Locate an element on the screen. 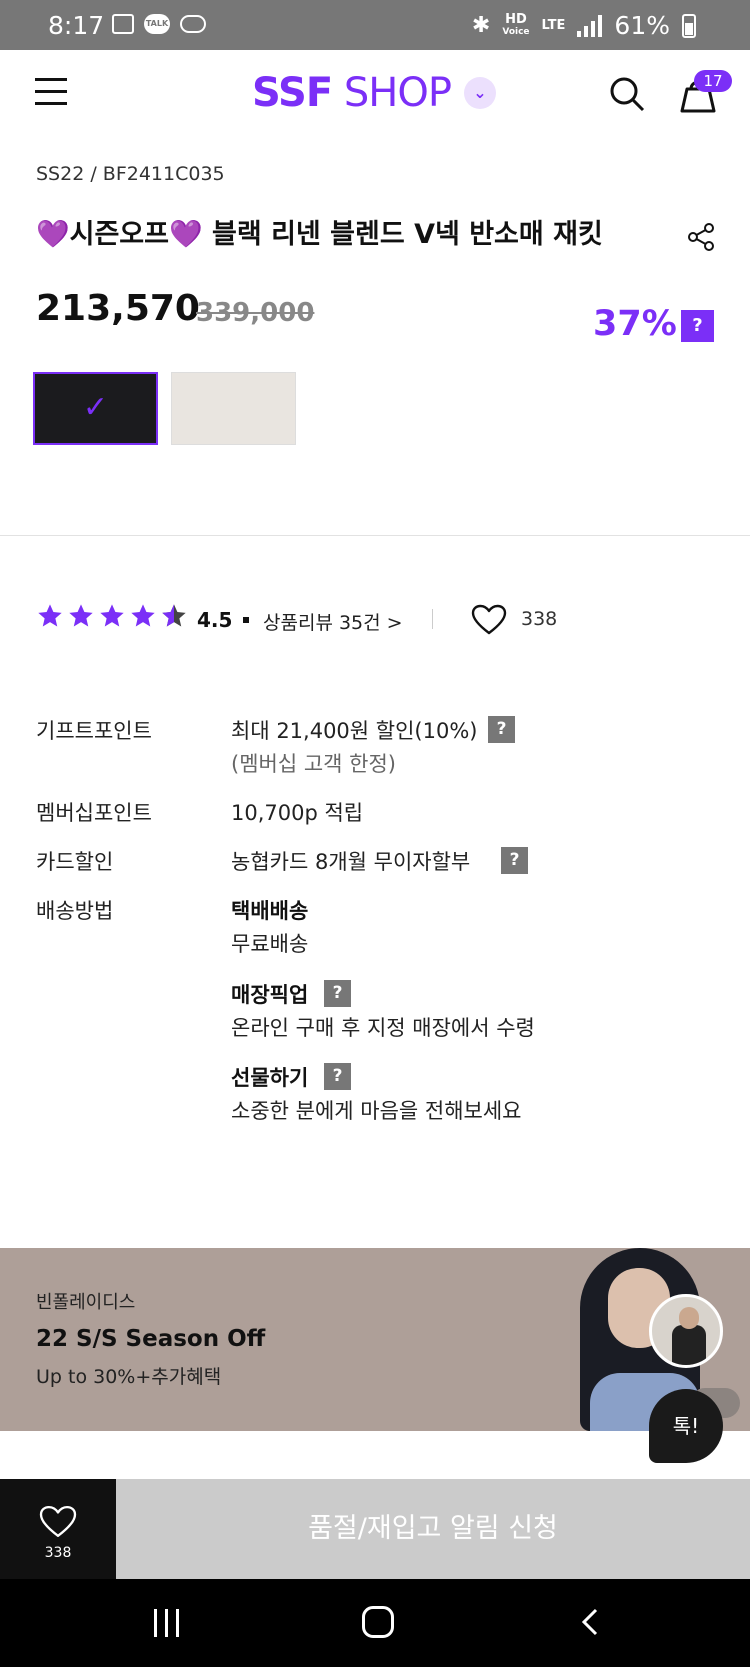 The height and width of the screenshot is (1667, 750). chevron-down-icon: ⌄ is located at coordinates (480, 93).